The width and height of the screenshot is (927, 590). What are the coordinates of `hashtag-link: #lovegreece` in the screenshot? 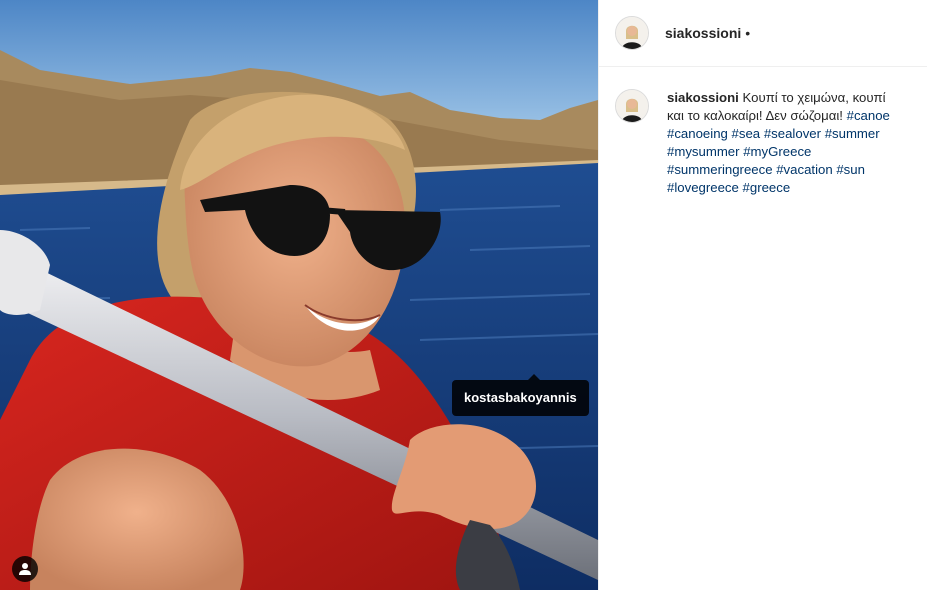 It's located at (703, 187).